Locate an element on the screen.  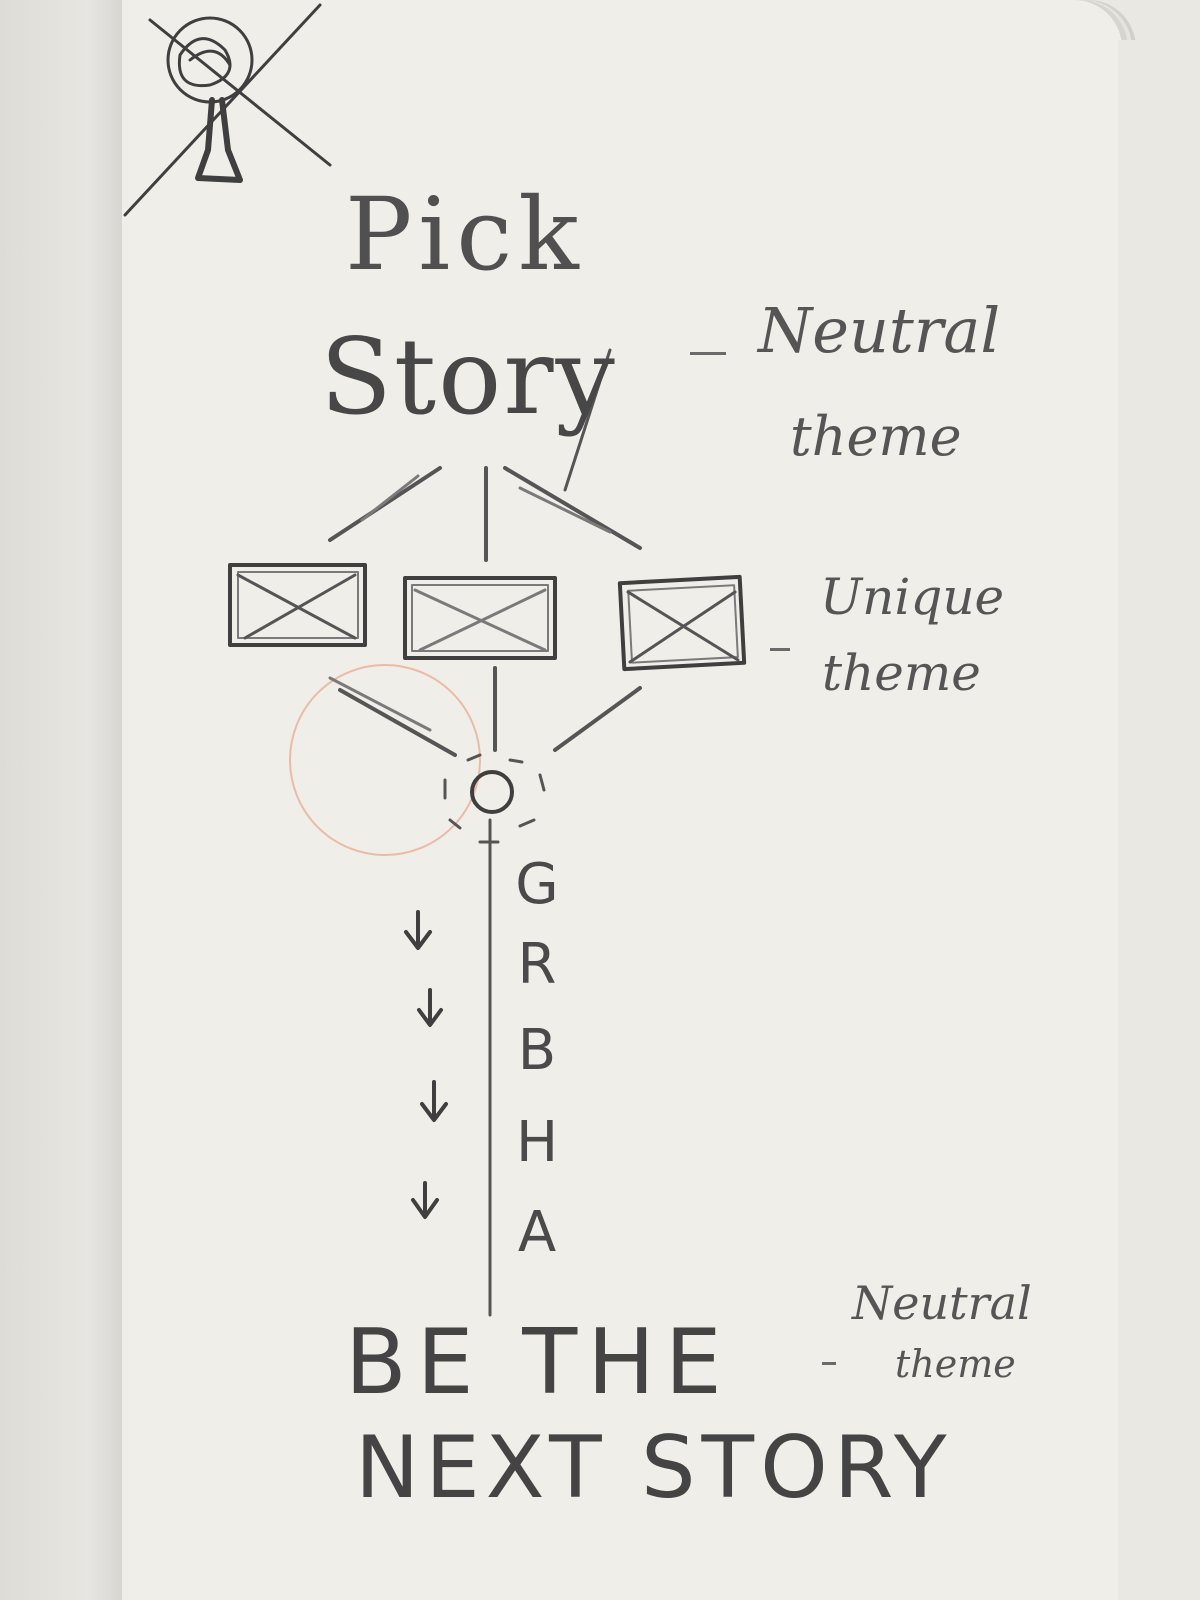
bottom-line-1: BE THE is located at coordinates (538, 1362).